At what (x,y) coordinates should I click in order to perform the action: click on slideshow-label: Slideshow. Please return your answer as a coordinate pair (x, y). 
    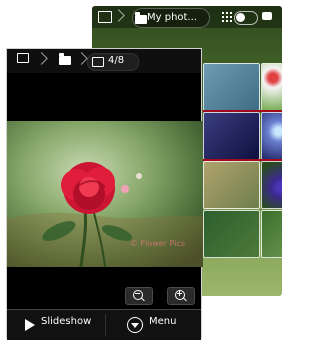
    Looking at the image, I should click on (66, 321).